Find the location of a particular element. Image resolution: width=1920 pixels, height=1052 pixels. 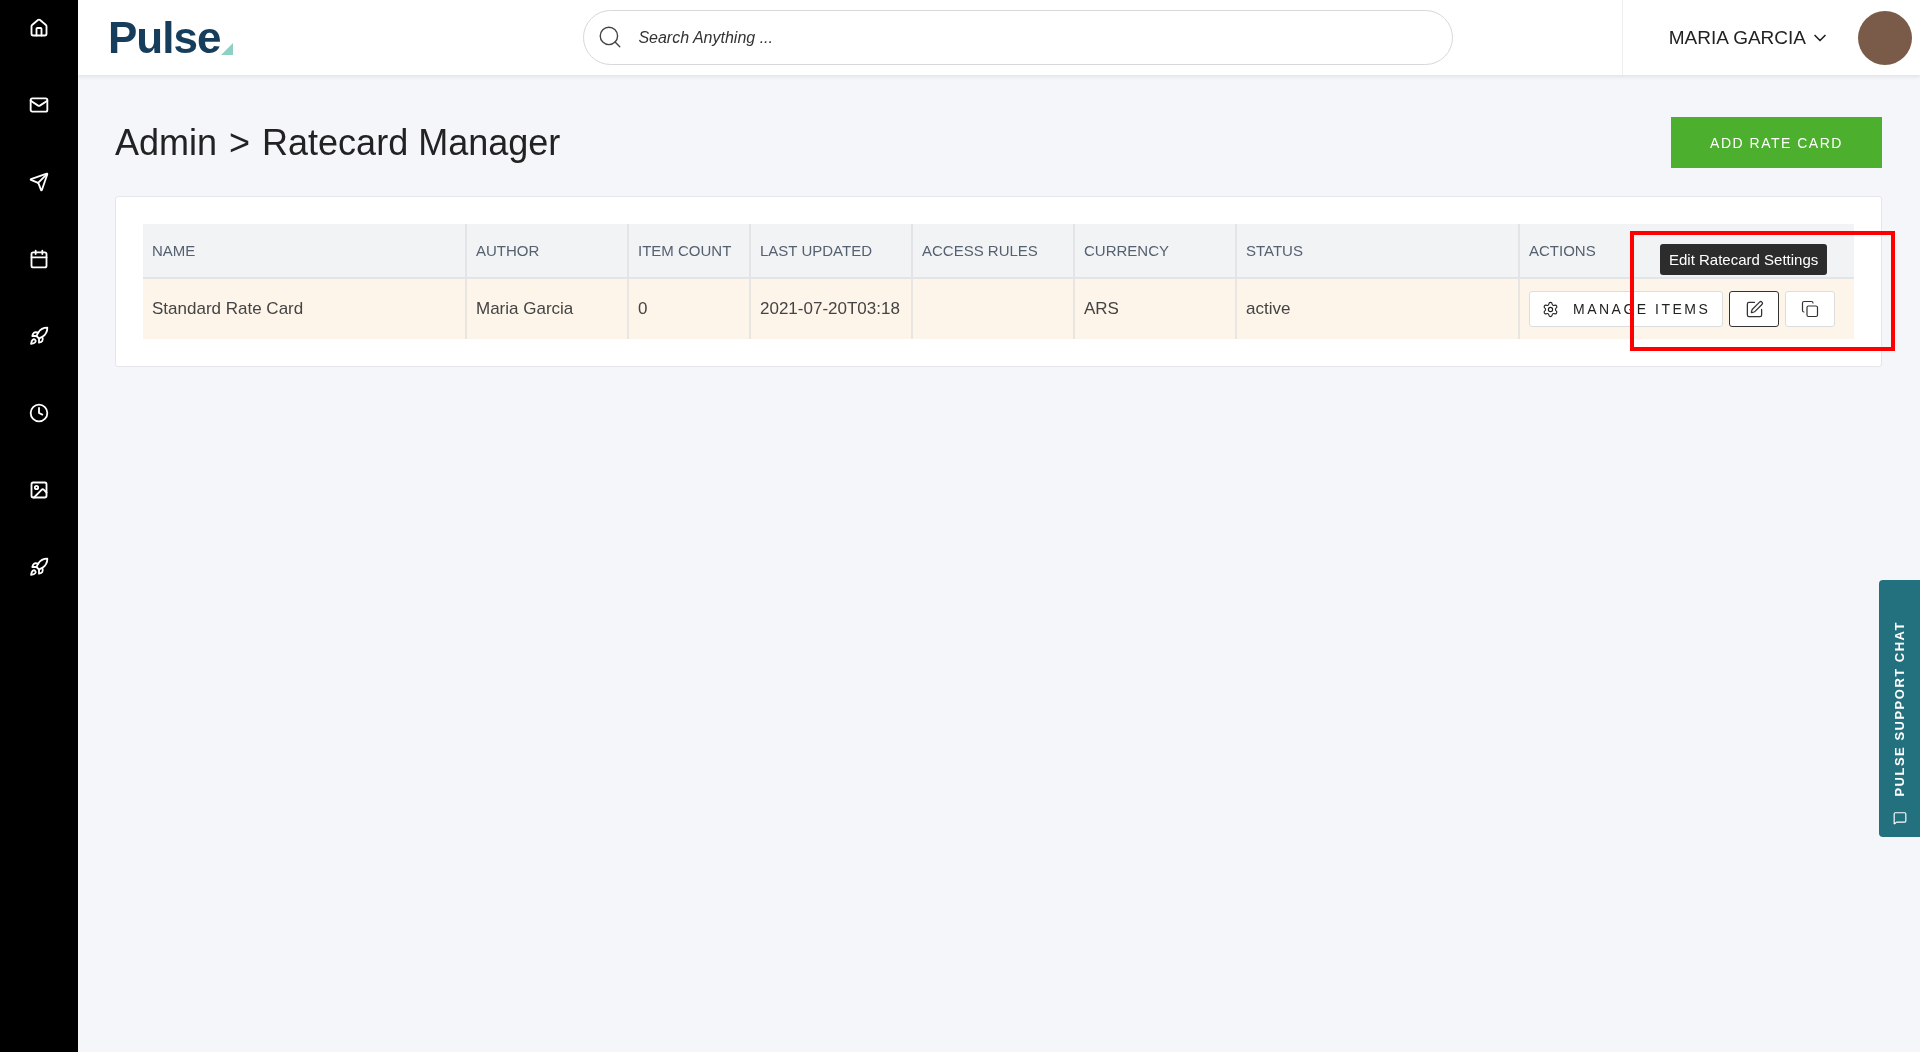

table-cell: 0 is located at coordinates (690, 309).